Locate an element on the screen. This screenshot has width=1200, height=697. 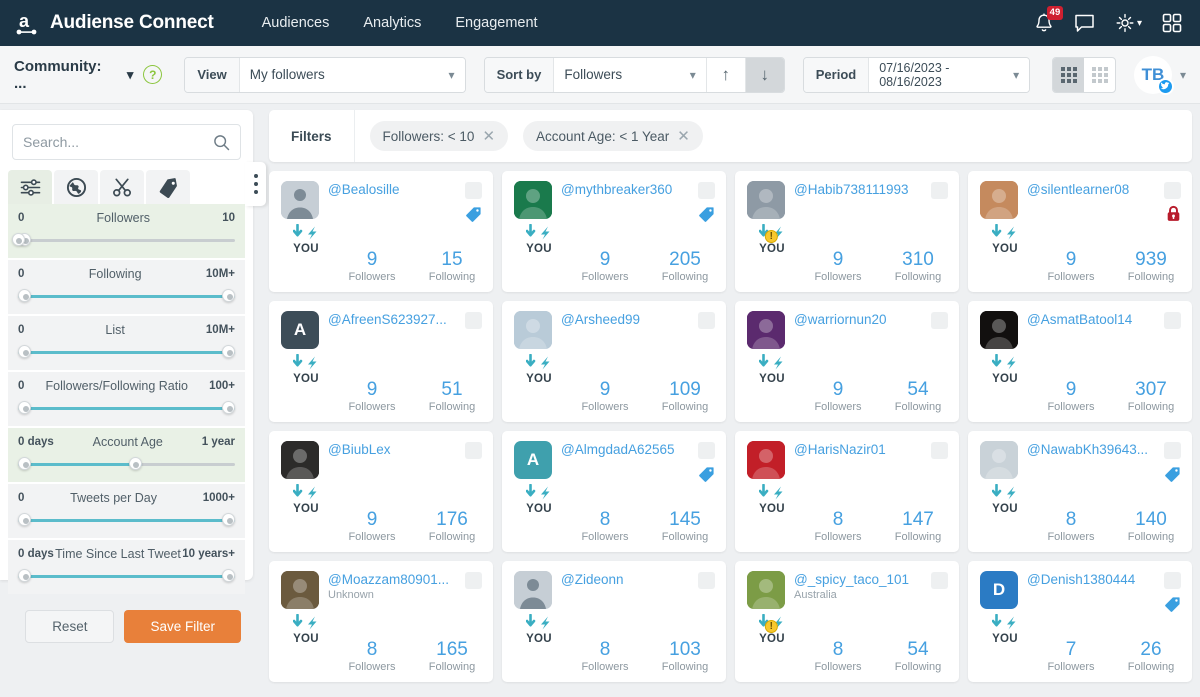
user-handle-link: @AsmatBatool14 is located at coordinates (1102, 319).